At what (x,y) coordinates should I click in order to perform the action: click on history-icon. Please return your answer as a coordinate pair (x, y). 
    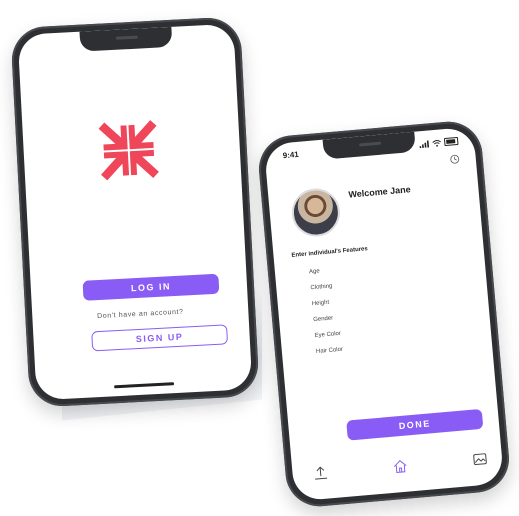
    Looking at the image, I should click on (454, 159).